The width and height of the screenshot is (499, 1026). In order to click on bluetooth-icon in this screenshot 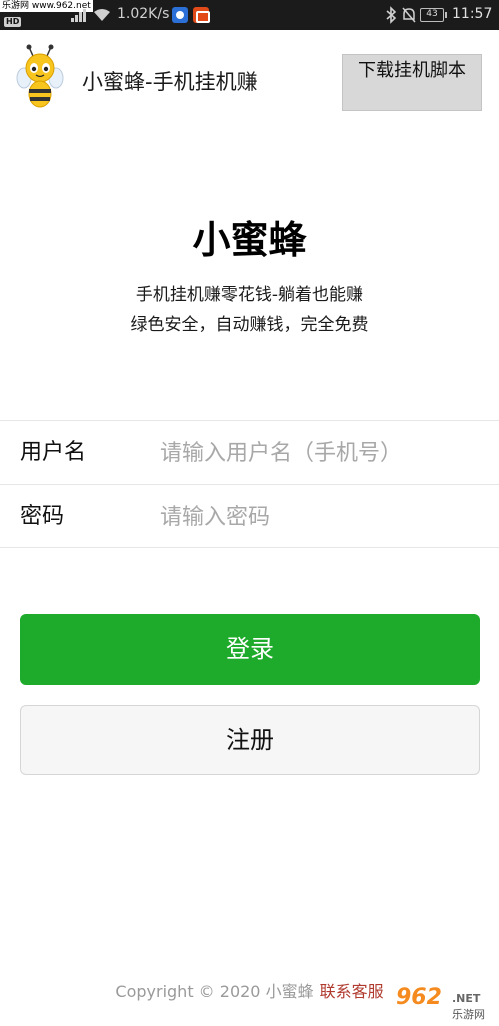, I will do `click(391, 15)`.